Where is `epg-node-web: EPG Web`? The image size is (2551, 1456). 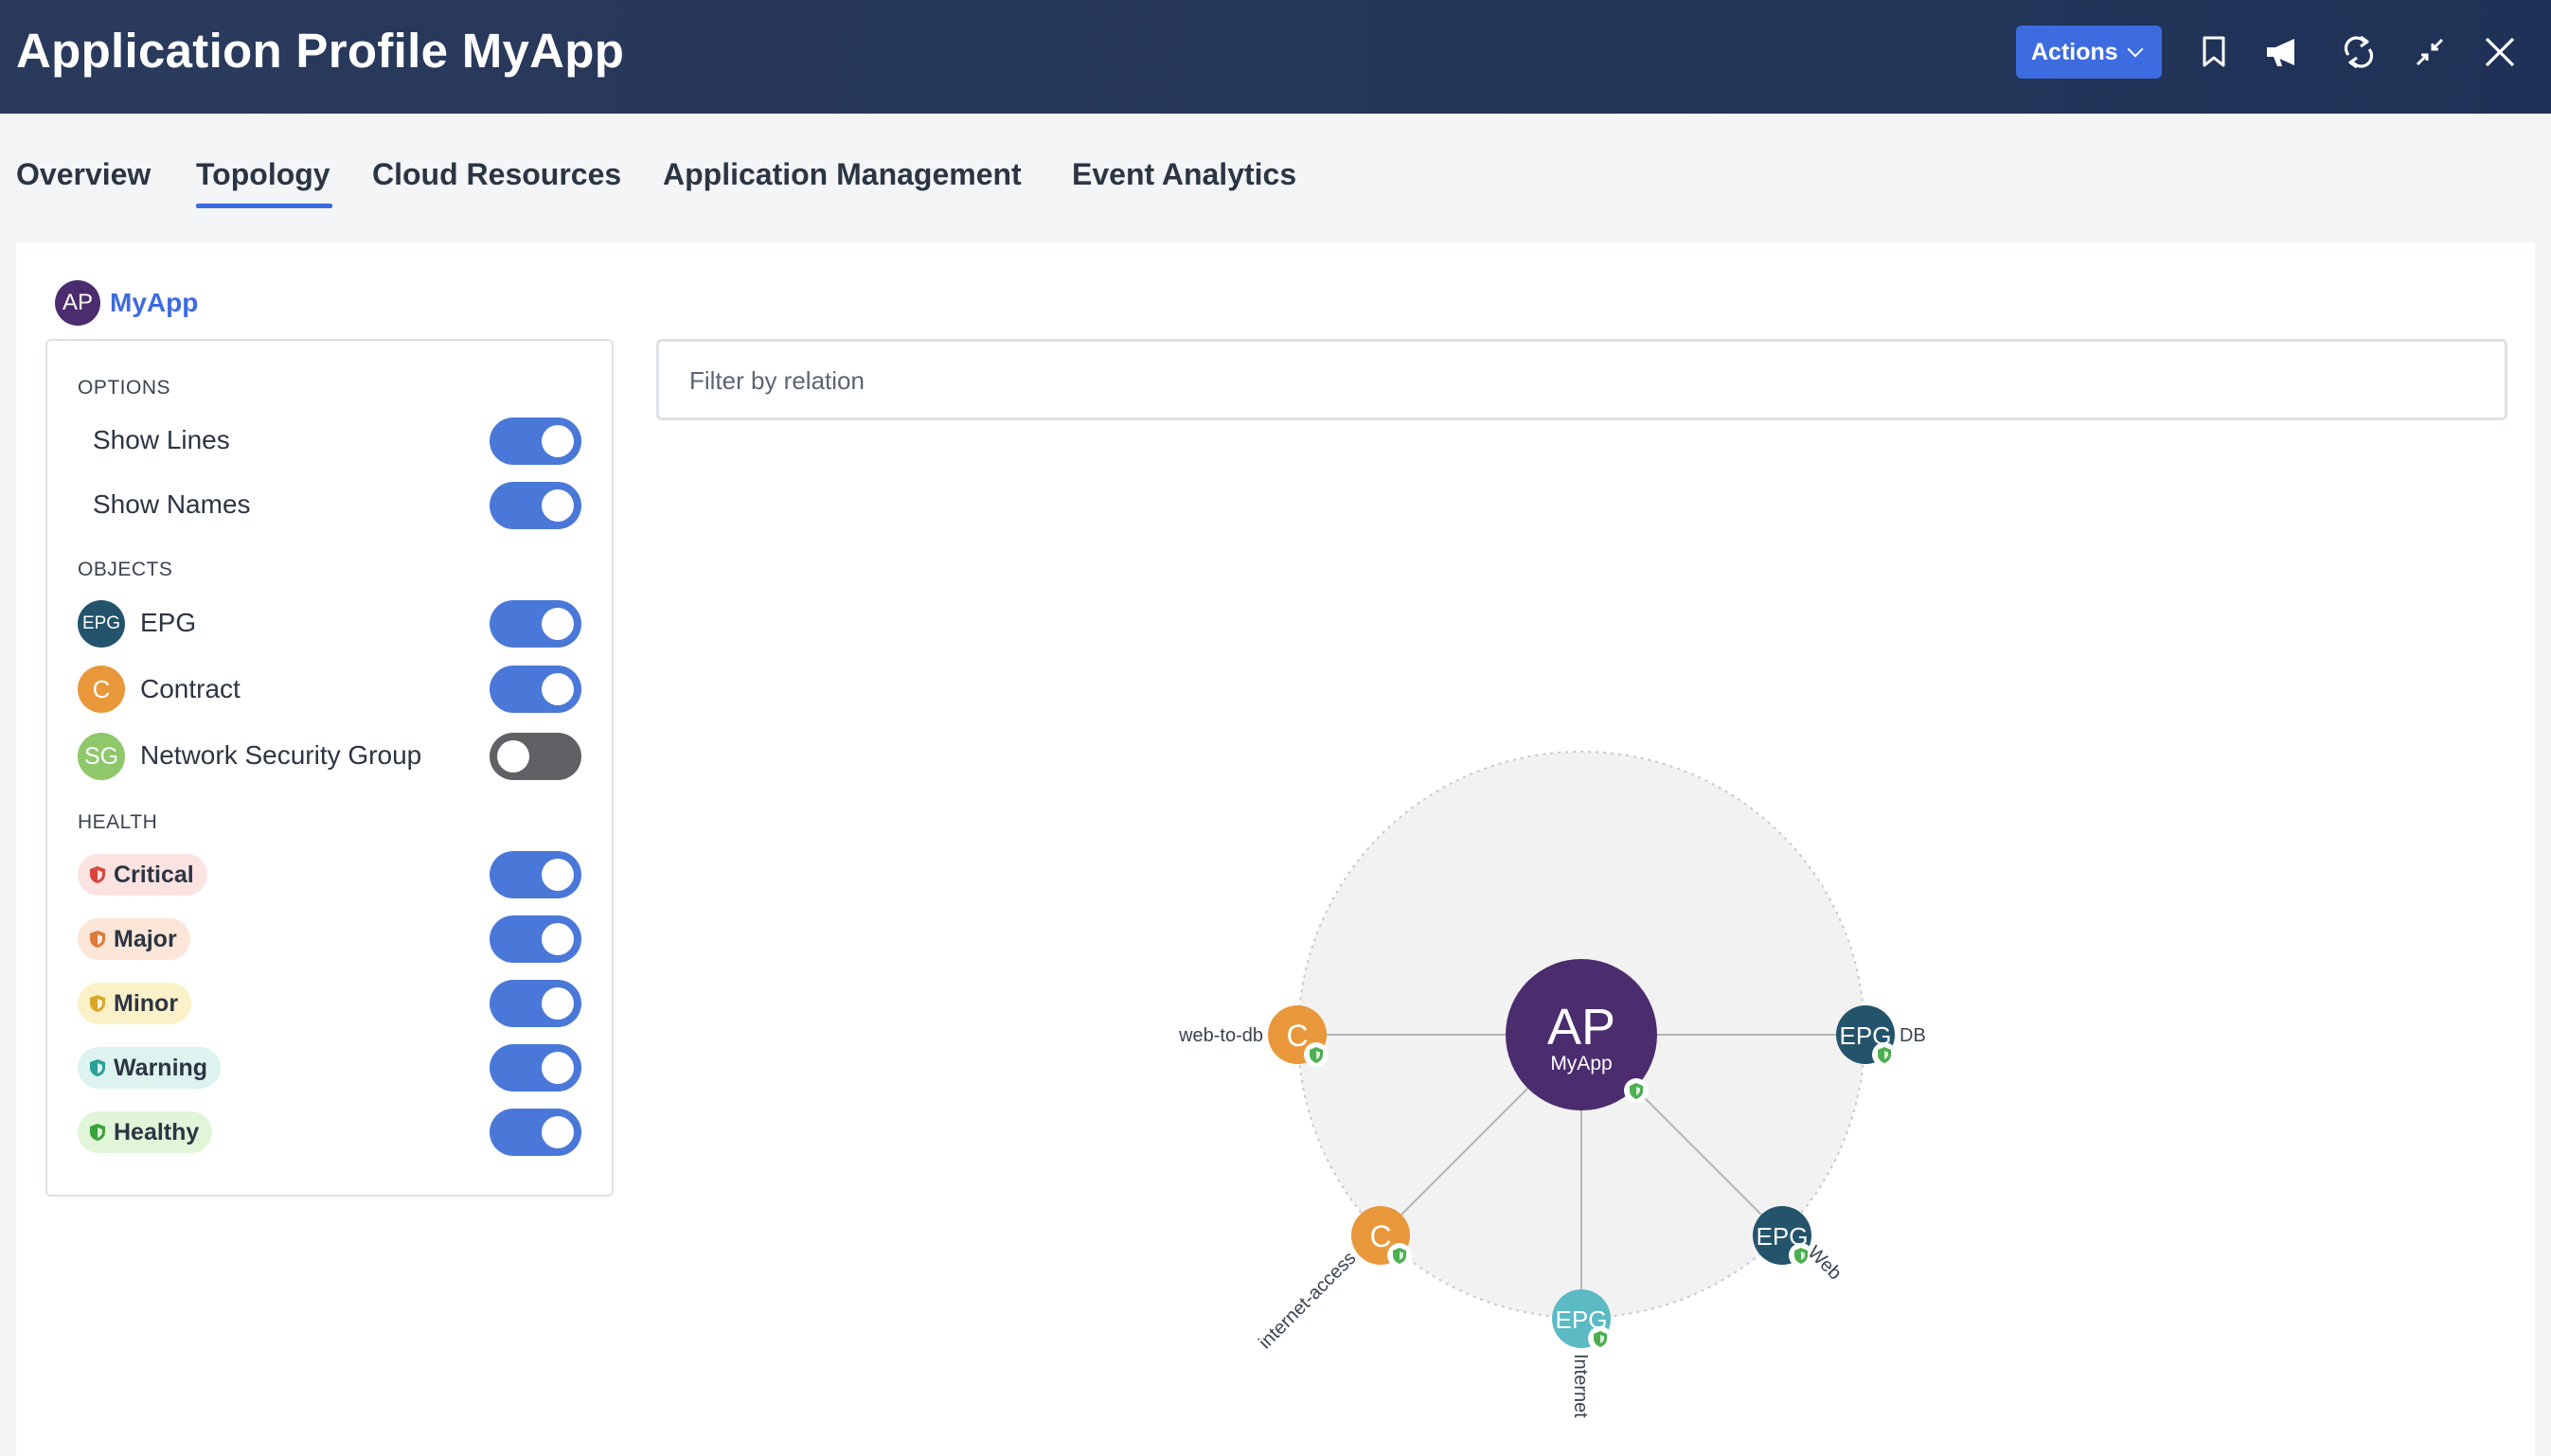 epg-node-web: EPG Web is located at coordinates (1799, 1245).